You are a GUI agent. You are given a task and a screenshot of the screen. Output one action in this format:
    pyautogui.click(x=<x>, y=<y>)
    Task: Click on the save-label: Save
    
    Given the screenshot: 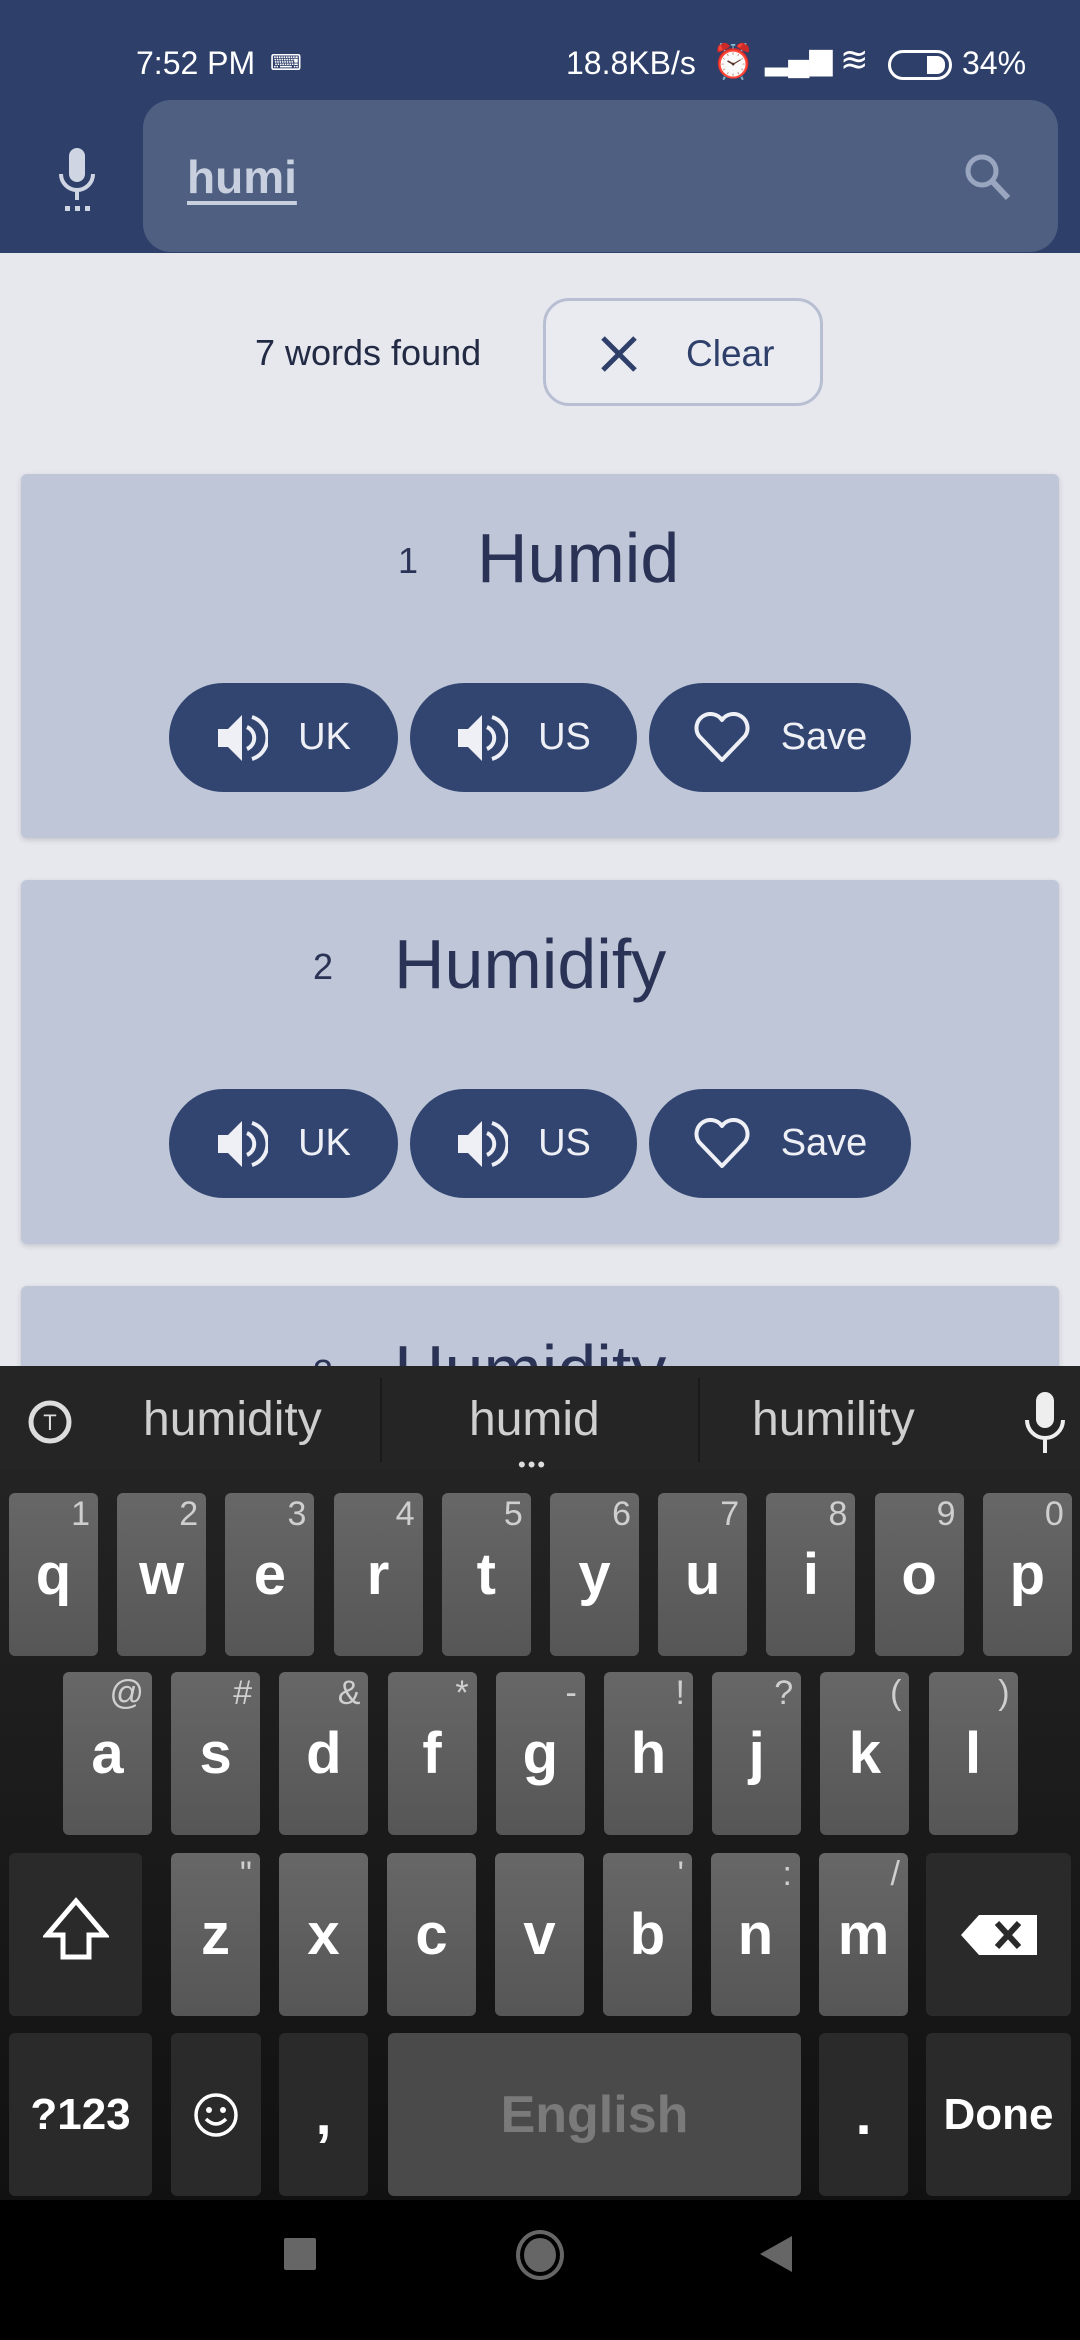 What is the action you would take?
    pyautogui.click(x=824, y=1143)
    